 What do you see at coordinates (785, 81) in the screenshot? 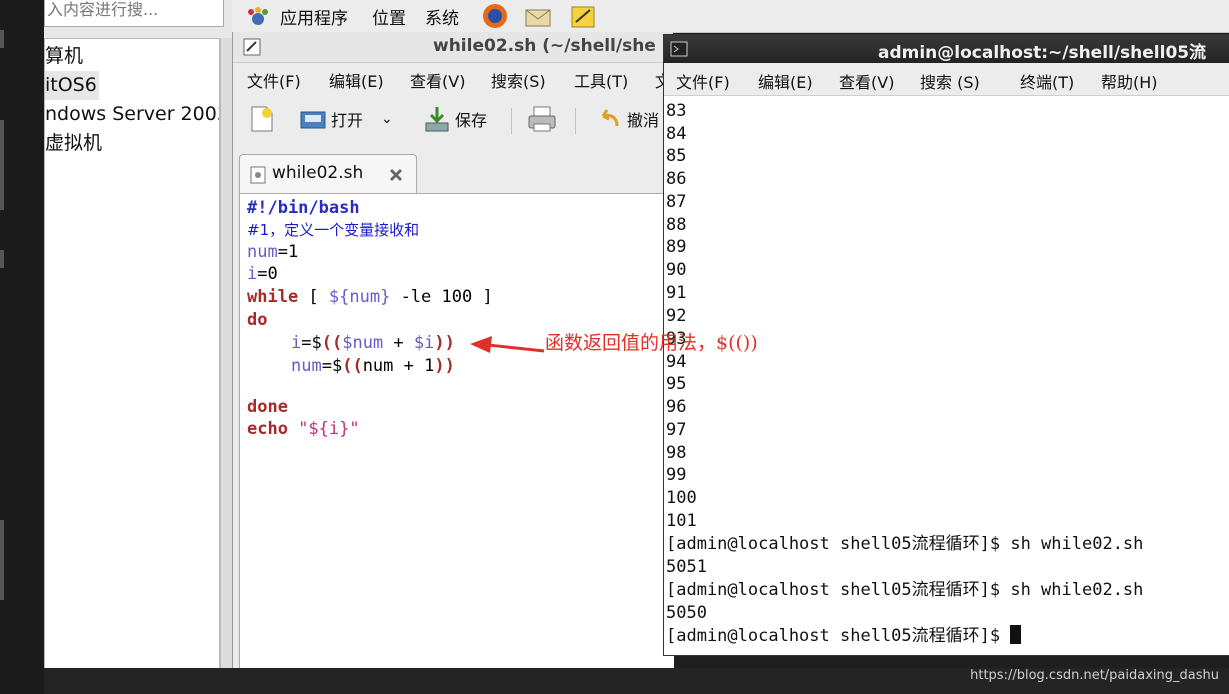
I see `term-menu-edit: 编辑(E)` at bounding box center [785, 81].